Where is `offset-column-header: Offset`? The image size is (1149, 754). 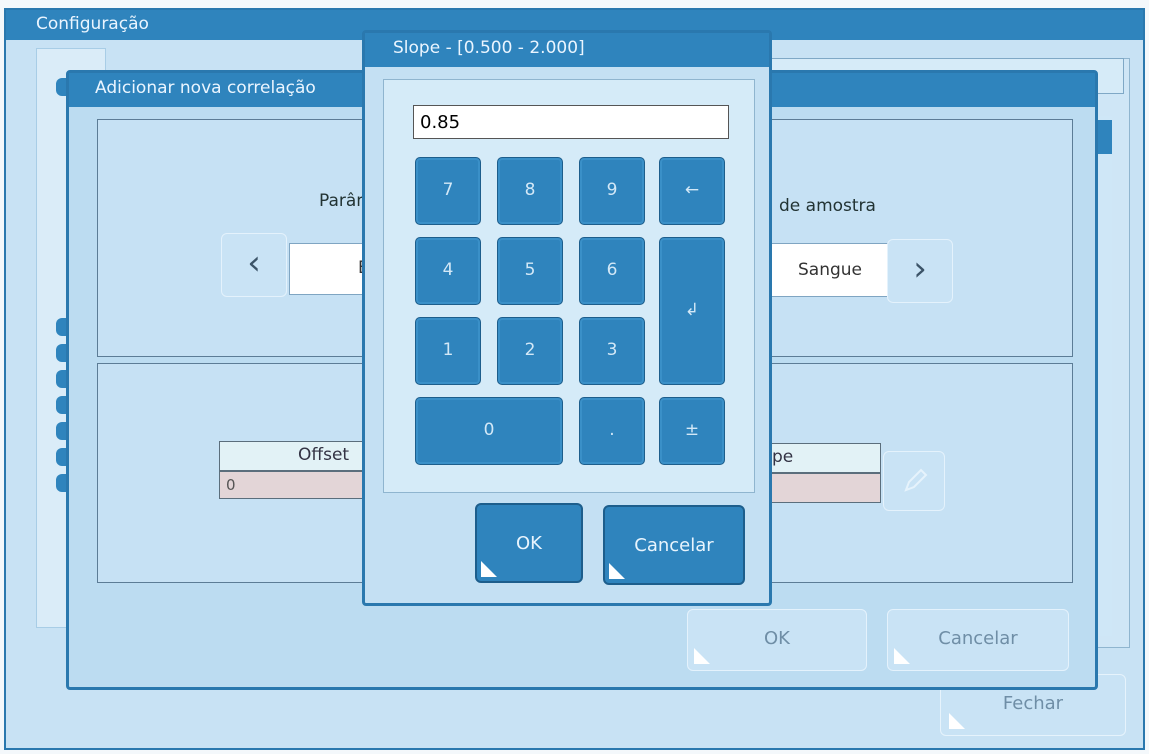 offset-column-header: Offset is located at coordinates (294, 456).